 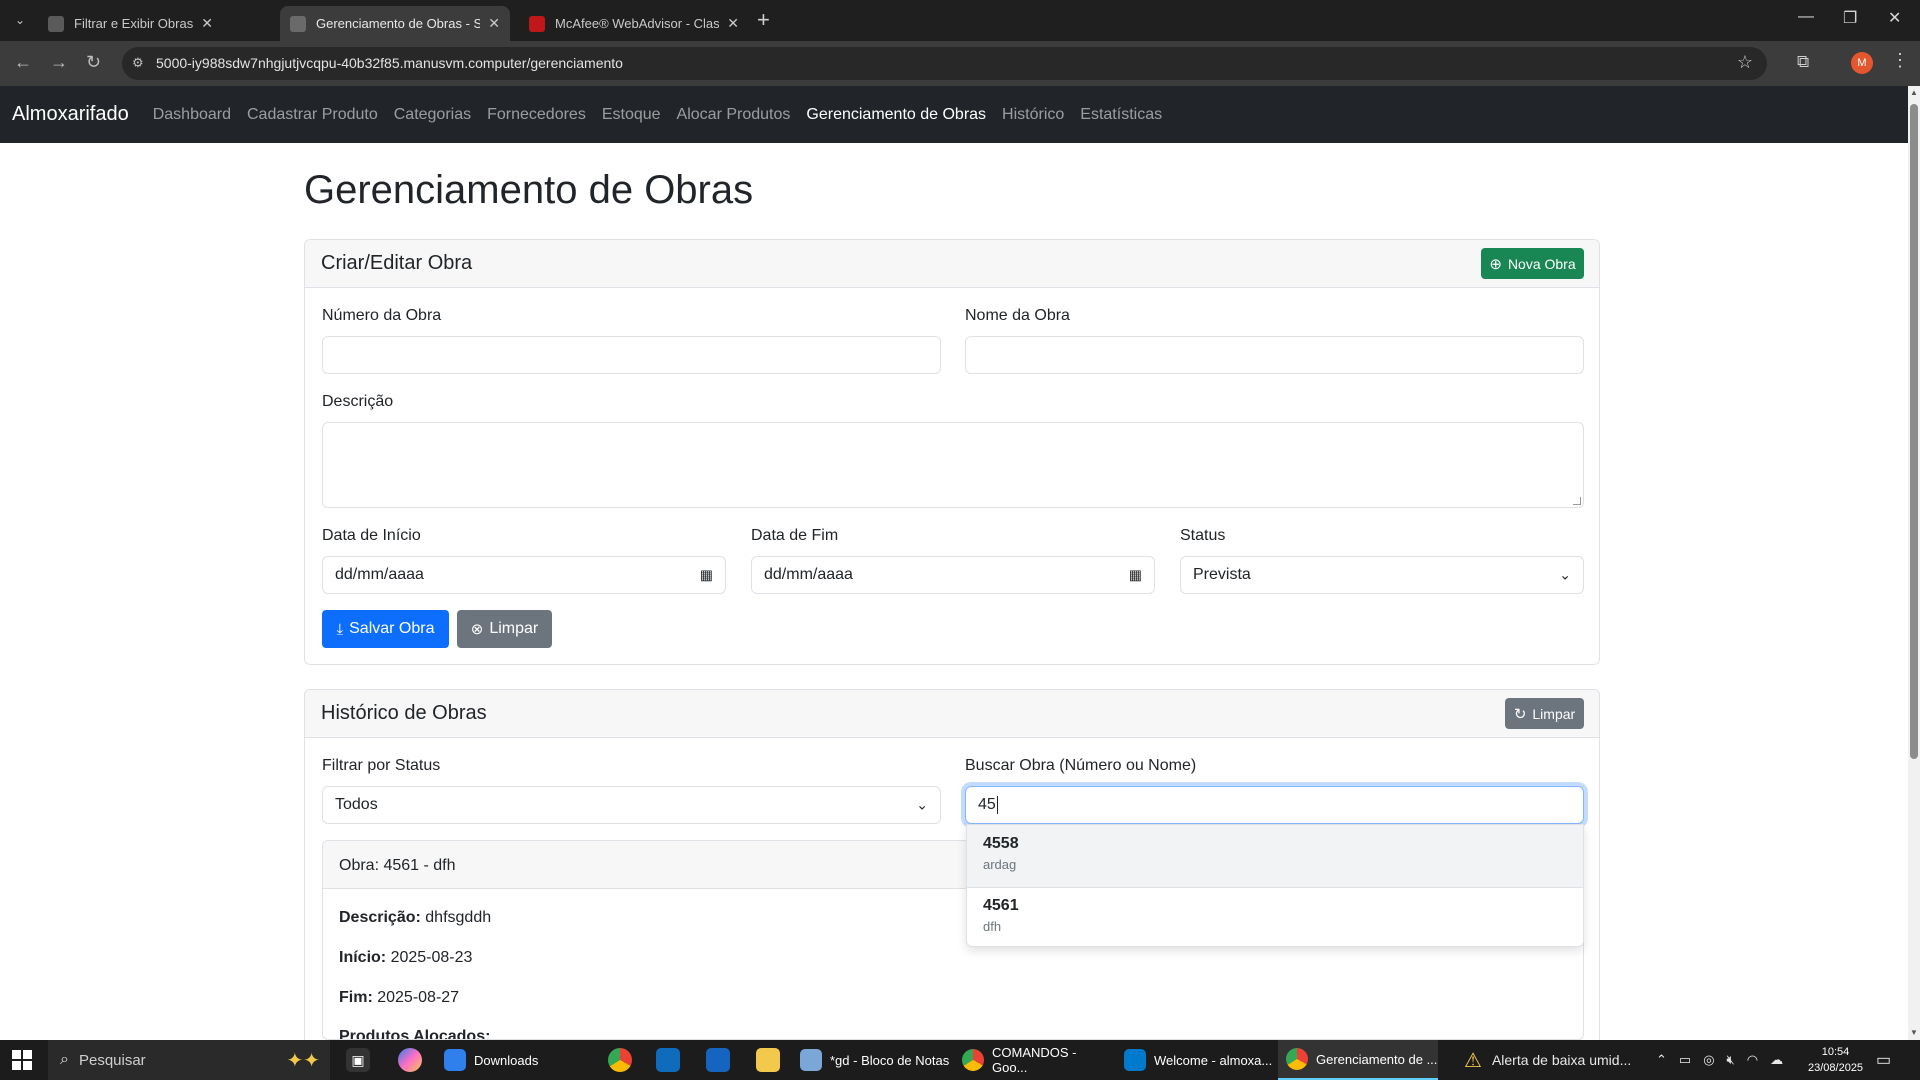 I want to click on obra-produtos: Produtos Alocados:, so click(x=414, y=1033).